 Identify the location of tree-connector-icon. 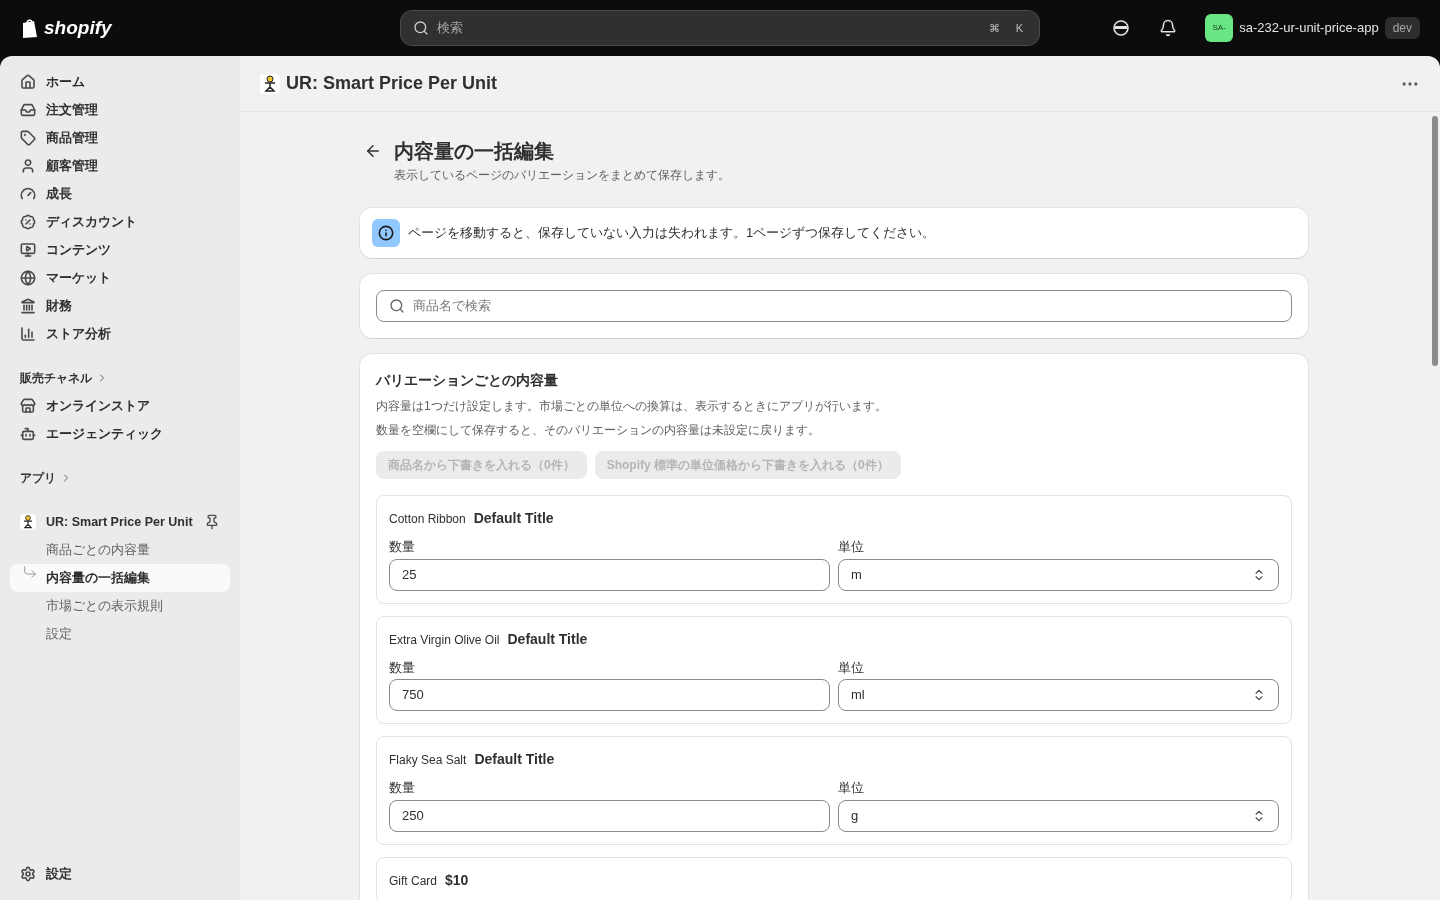
(30, 572).